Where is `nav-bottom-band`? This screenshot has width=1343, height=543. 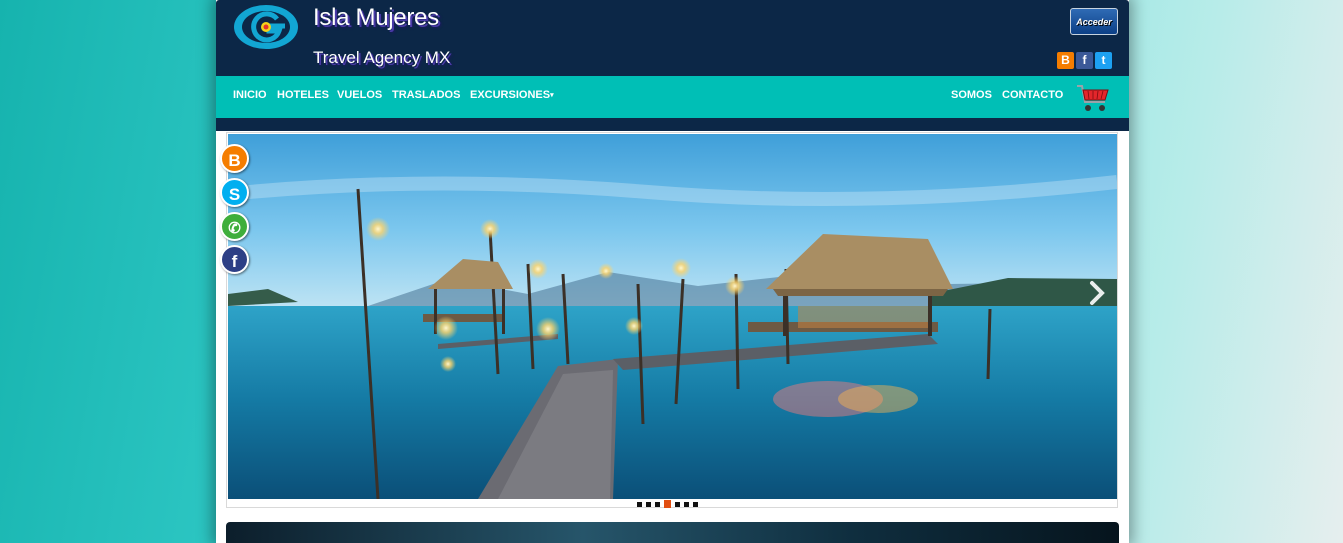
nav-bottom-band is located at coordinates (672, 124).